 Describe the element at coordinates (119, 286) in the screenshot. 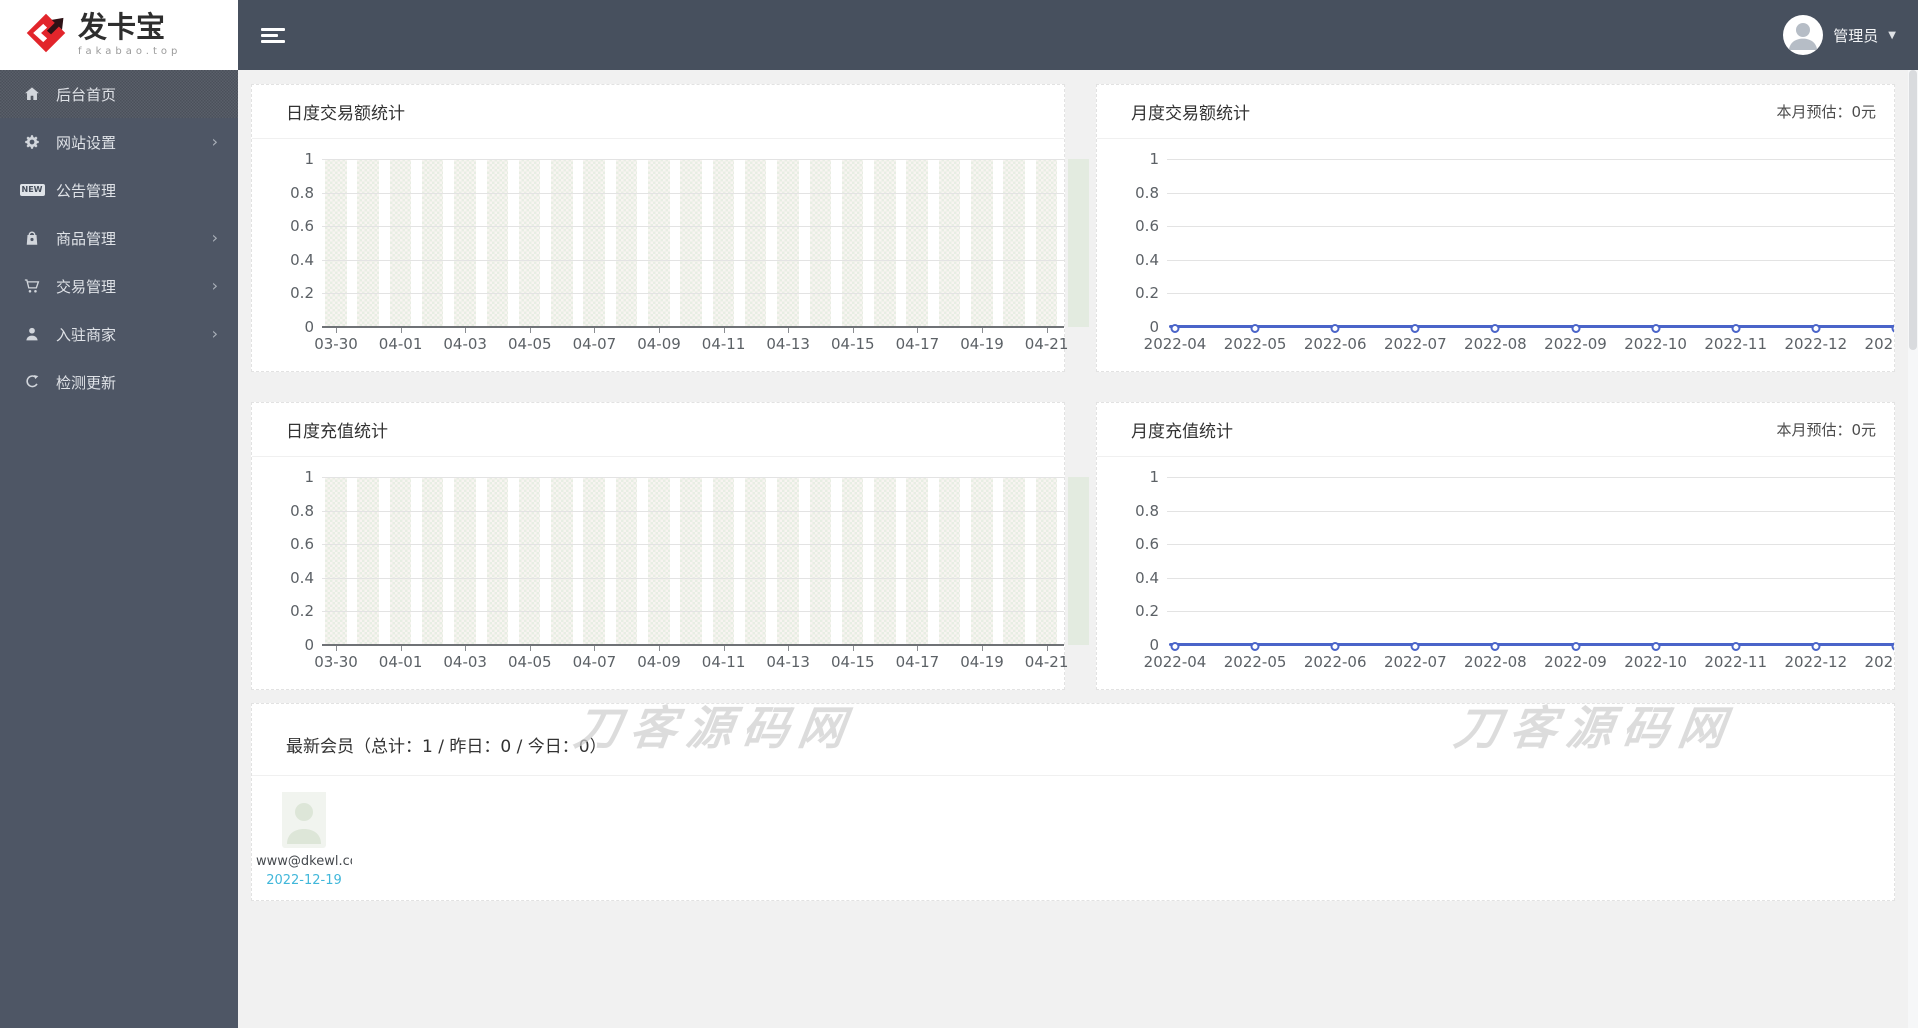

I see `sidebar-item-5: 交易管理 ›` at that location.